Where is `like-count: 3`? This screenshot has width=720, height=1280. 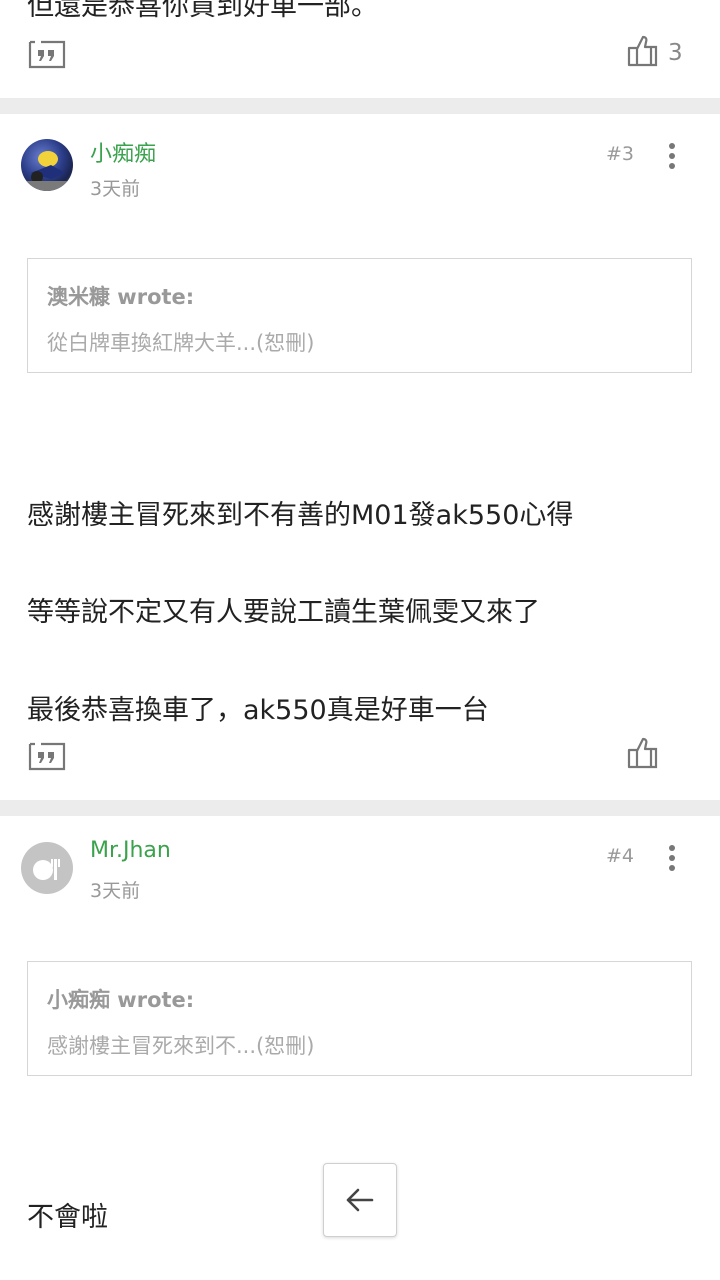 like-count: 3 is located at coordinates (675, 53).